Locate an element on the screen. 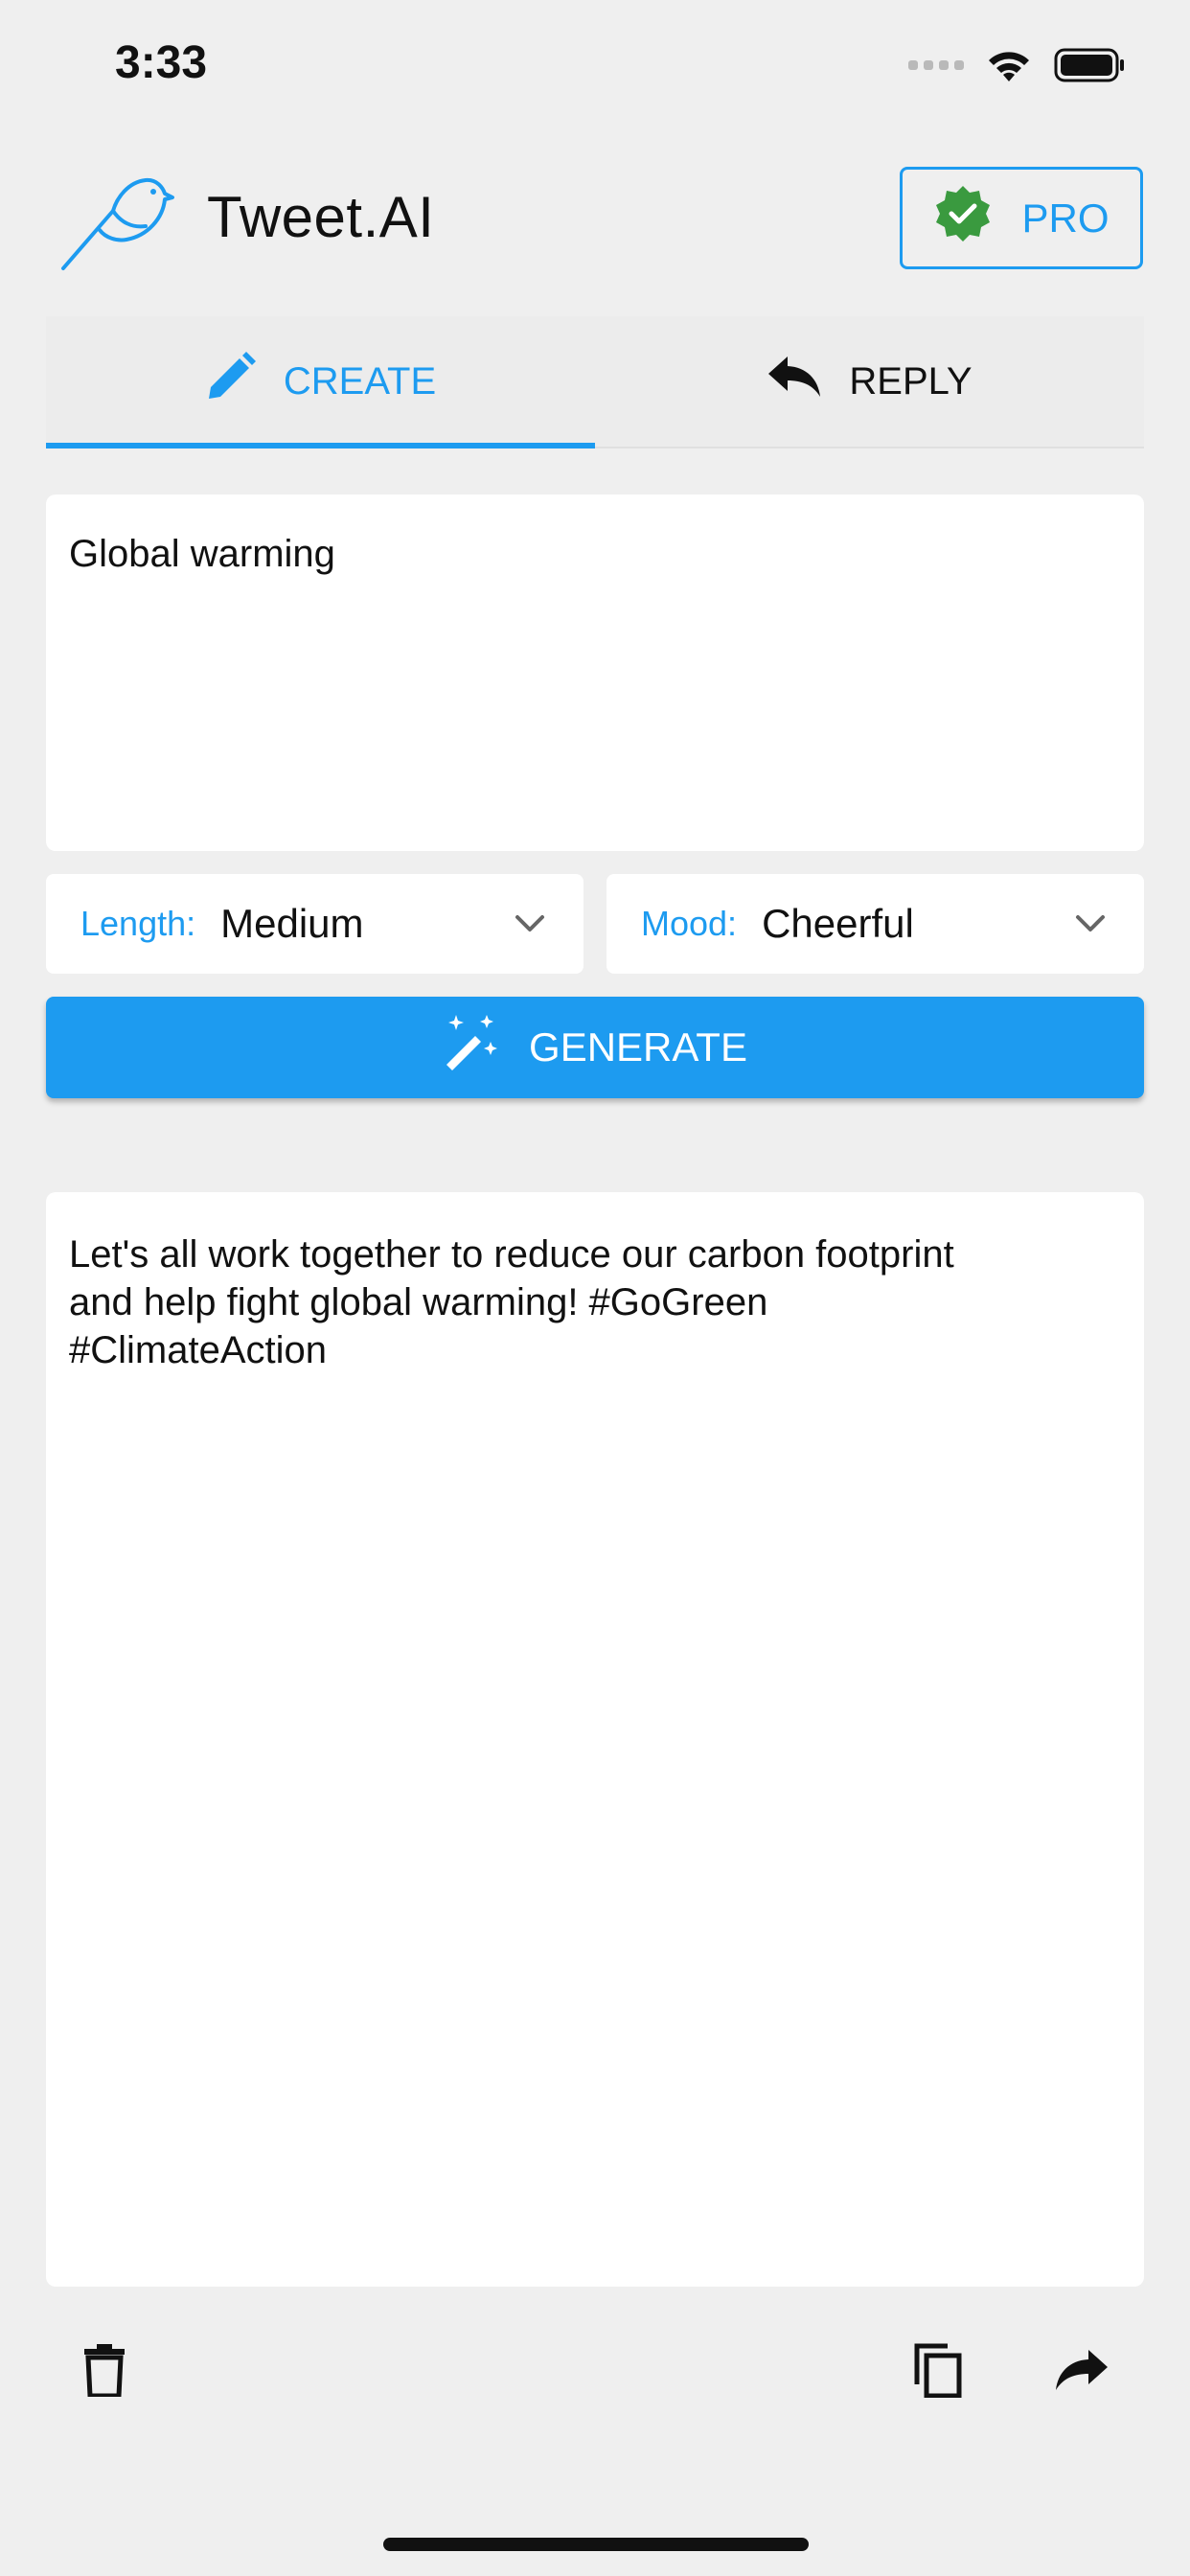  wifi-icon is located at coordinates (1009, 65).